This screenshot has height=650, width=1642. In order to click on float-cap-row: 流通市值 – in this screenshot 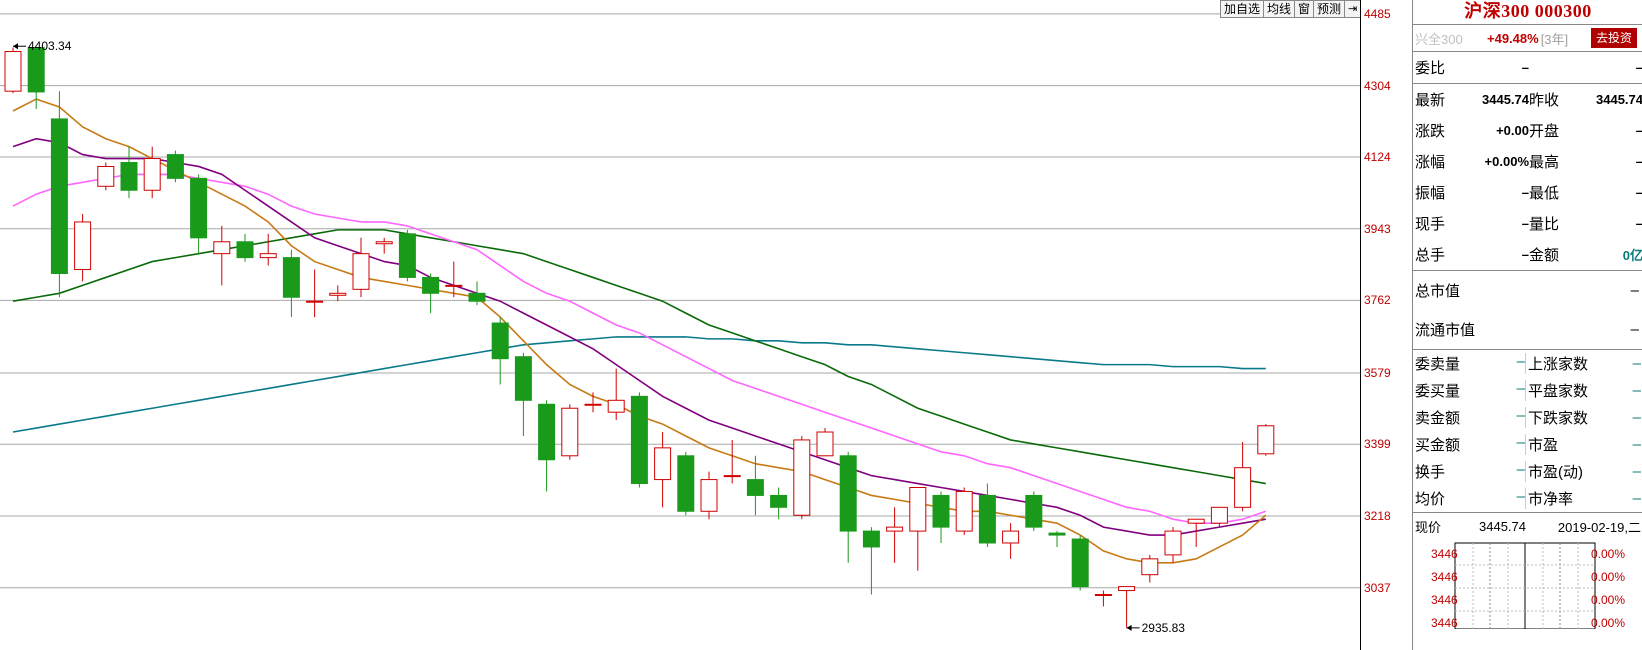, I will do `click(1527, 329)`.